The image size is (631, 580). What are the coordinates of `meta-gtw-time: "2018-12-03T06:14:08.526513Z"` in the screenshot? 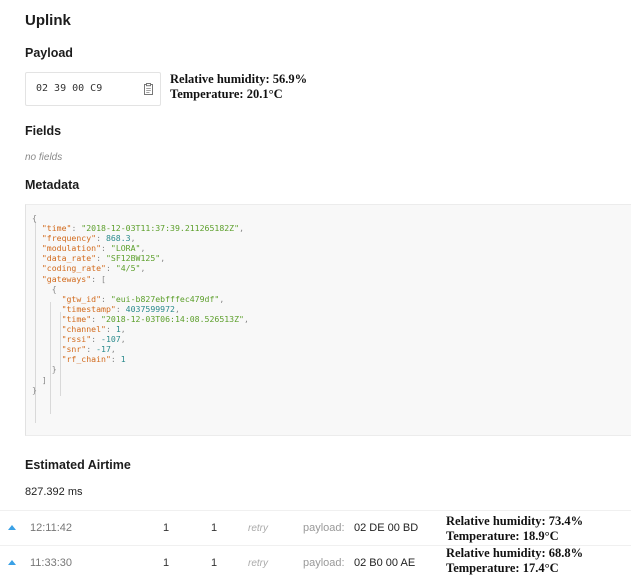 It's located at (172, 318).